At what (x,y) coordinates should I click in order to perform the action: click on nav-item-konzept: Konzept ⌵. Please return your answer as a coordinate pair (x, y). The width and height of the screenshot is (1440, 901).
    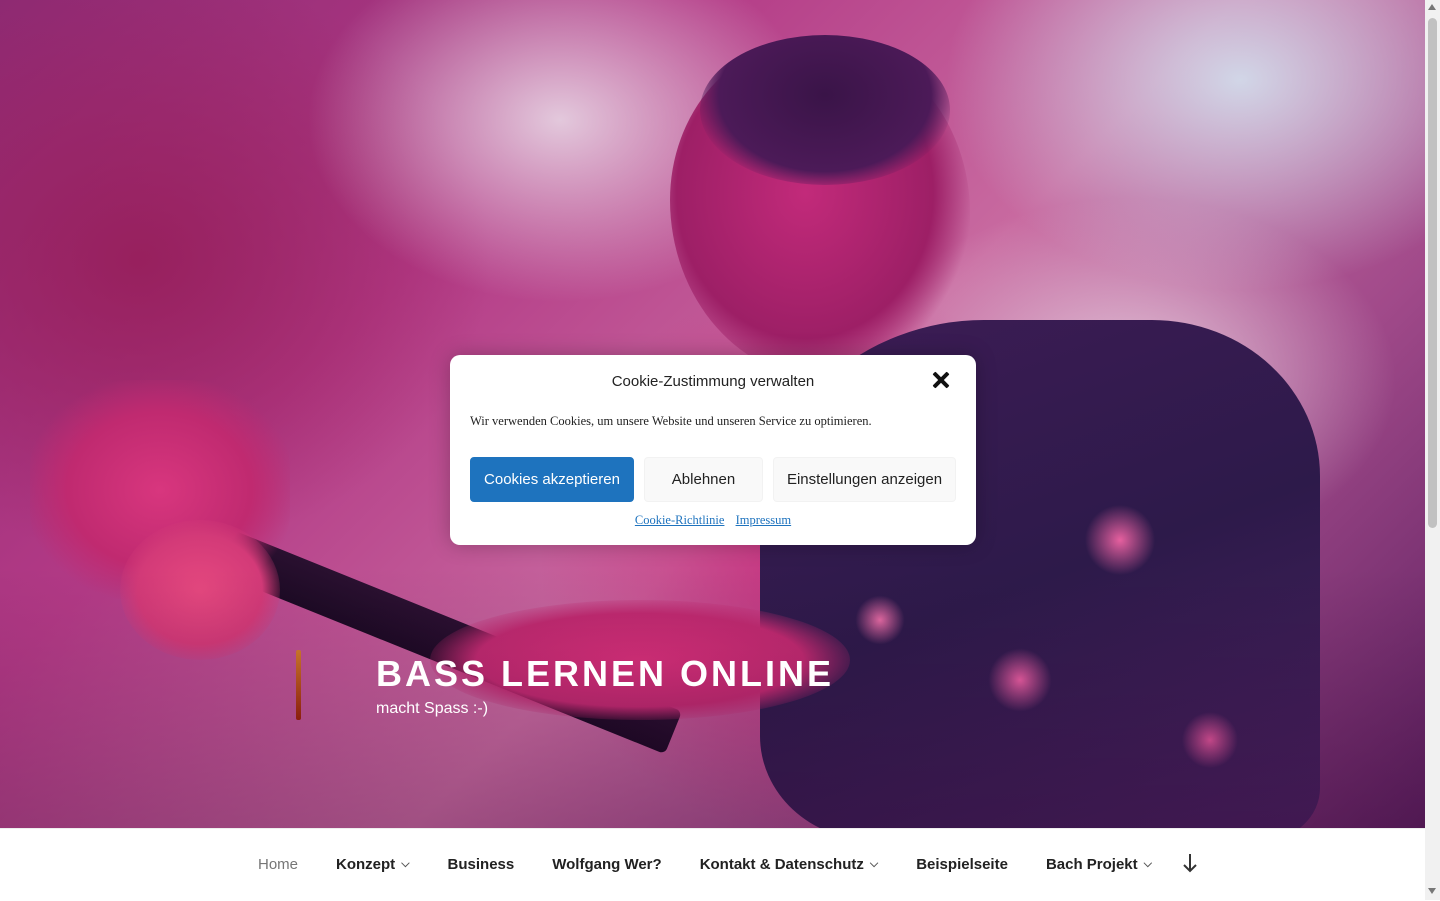
    Looking at the image, I should click on (373, 864).